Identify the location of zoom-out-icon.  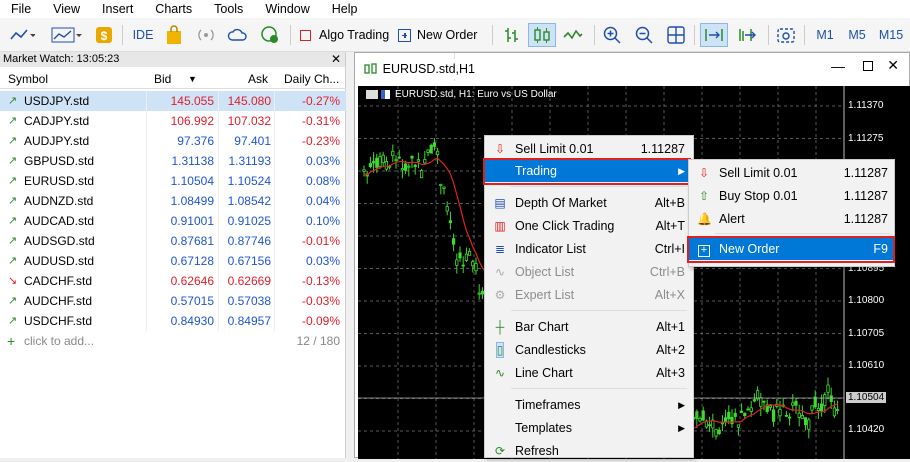
(644, 35).